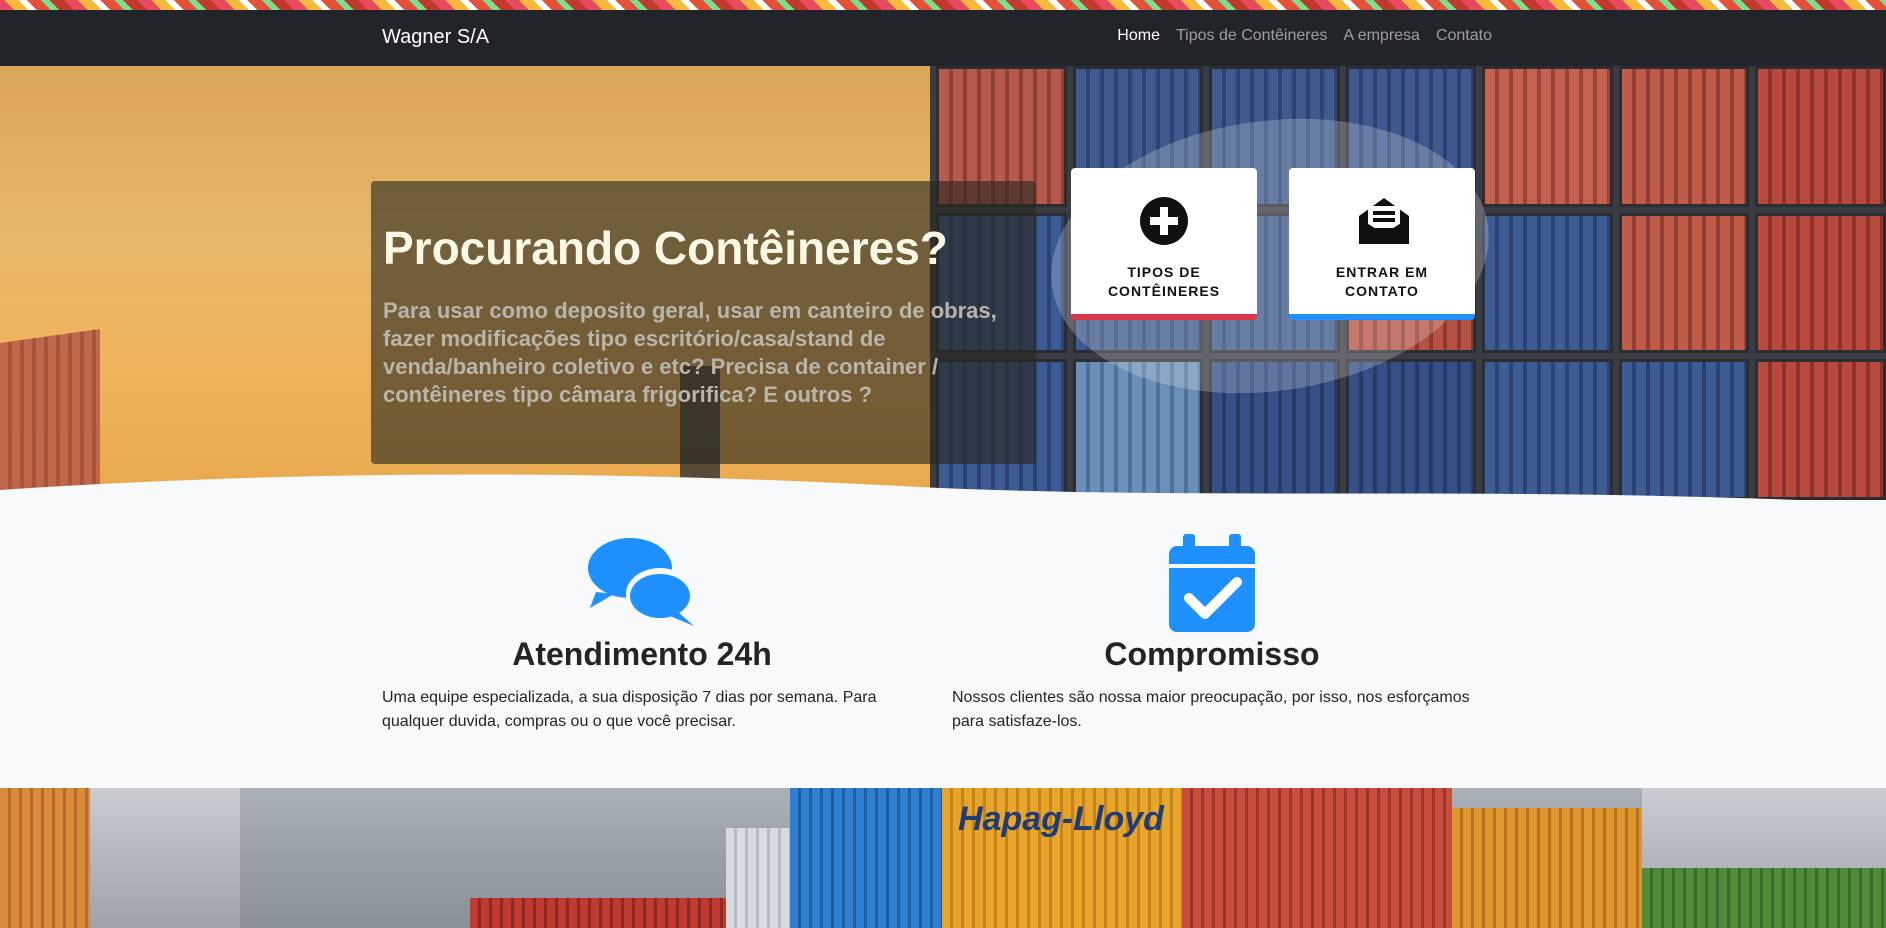 The height and width of the screenshot is (928, 1886). What do you see at coordinates (1381, 36) in the screenshot?
I see `nav-link-a-empresa: A empresa` at bounding box center [1381, 36].